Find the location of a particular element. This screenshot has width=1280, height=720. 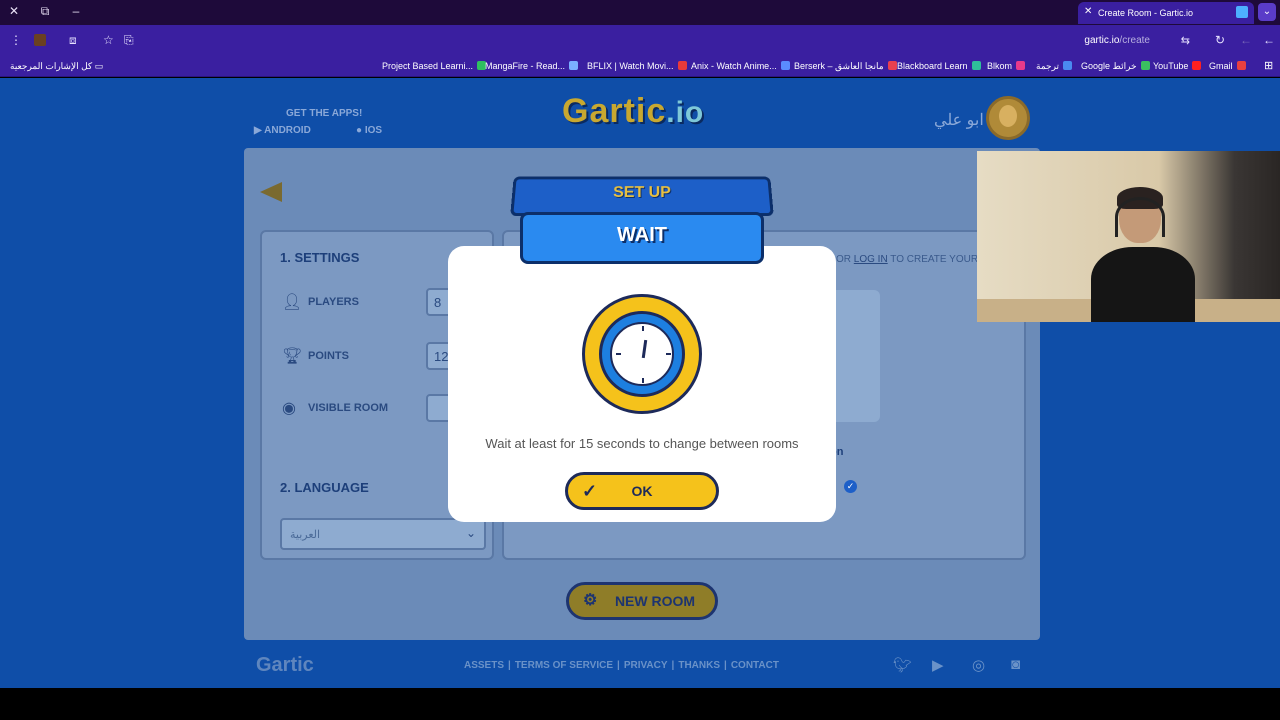

clock-ring is located at coordinates (642, 354).